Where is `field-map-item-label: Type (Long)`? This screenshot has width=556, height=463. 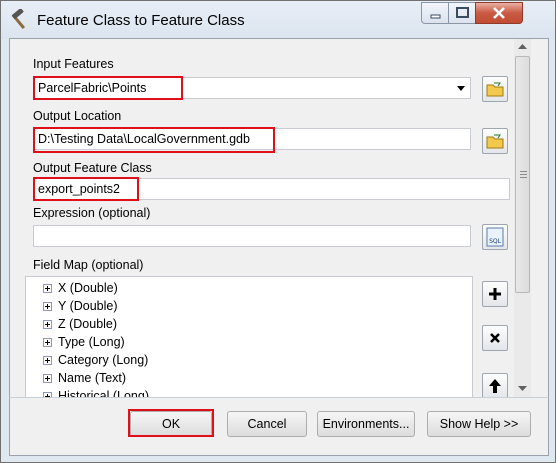
field-map-item-label: Type (Long) is located at coordinates (91, 342).